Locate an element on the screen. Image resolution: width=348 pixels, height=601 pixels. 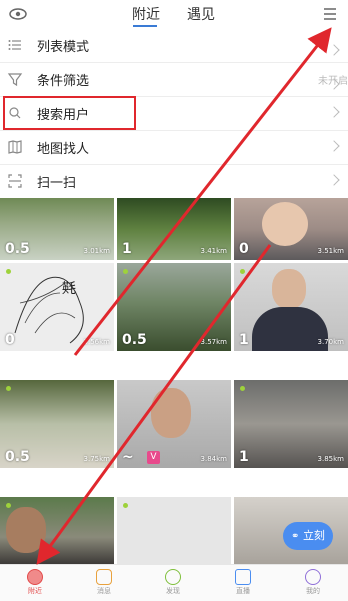
annotation-highlight-box is located at coordinates (69, 113).